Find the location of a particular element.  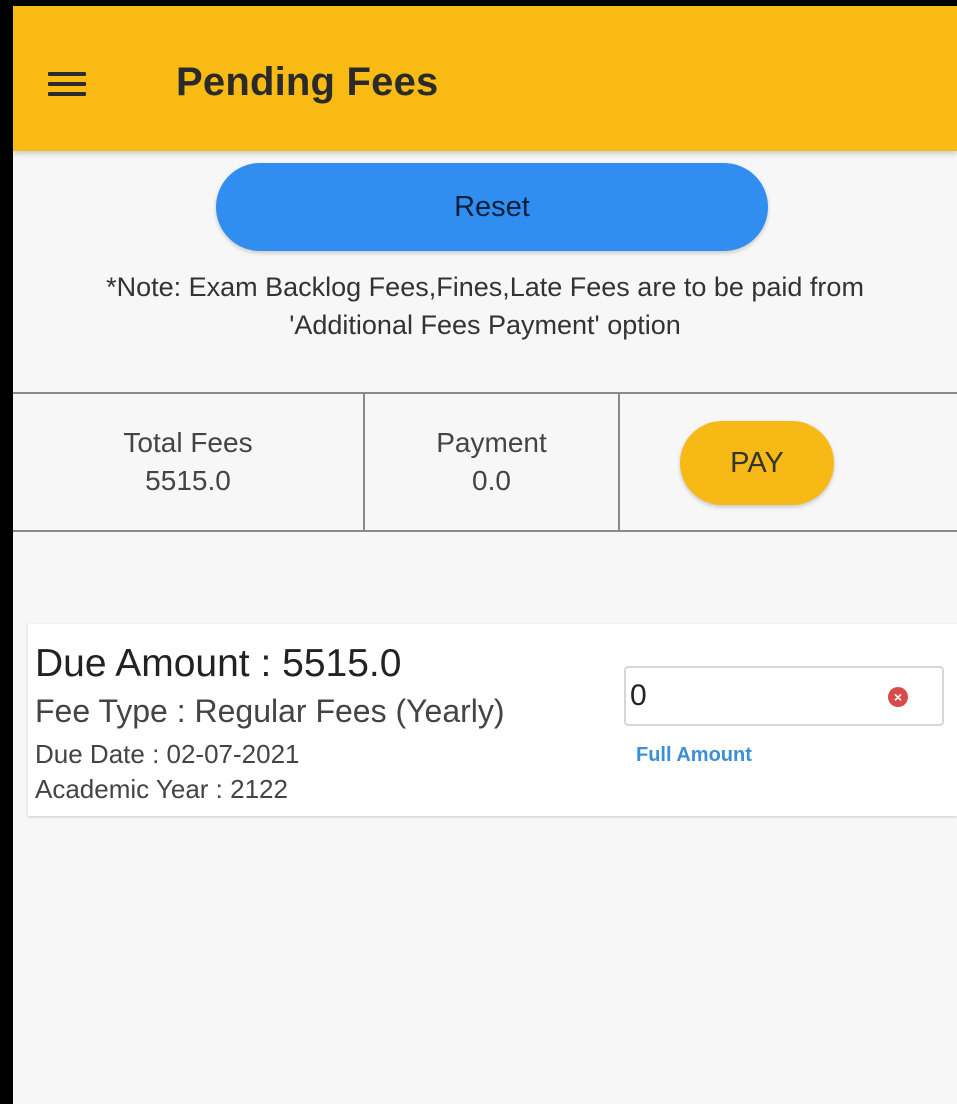

reset-button: Reset is located at coordinates (492, 207).